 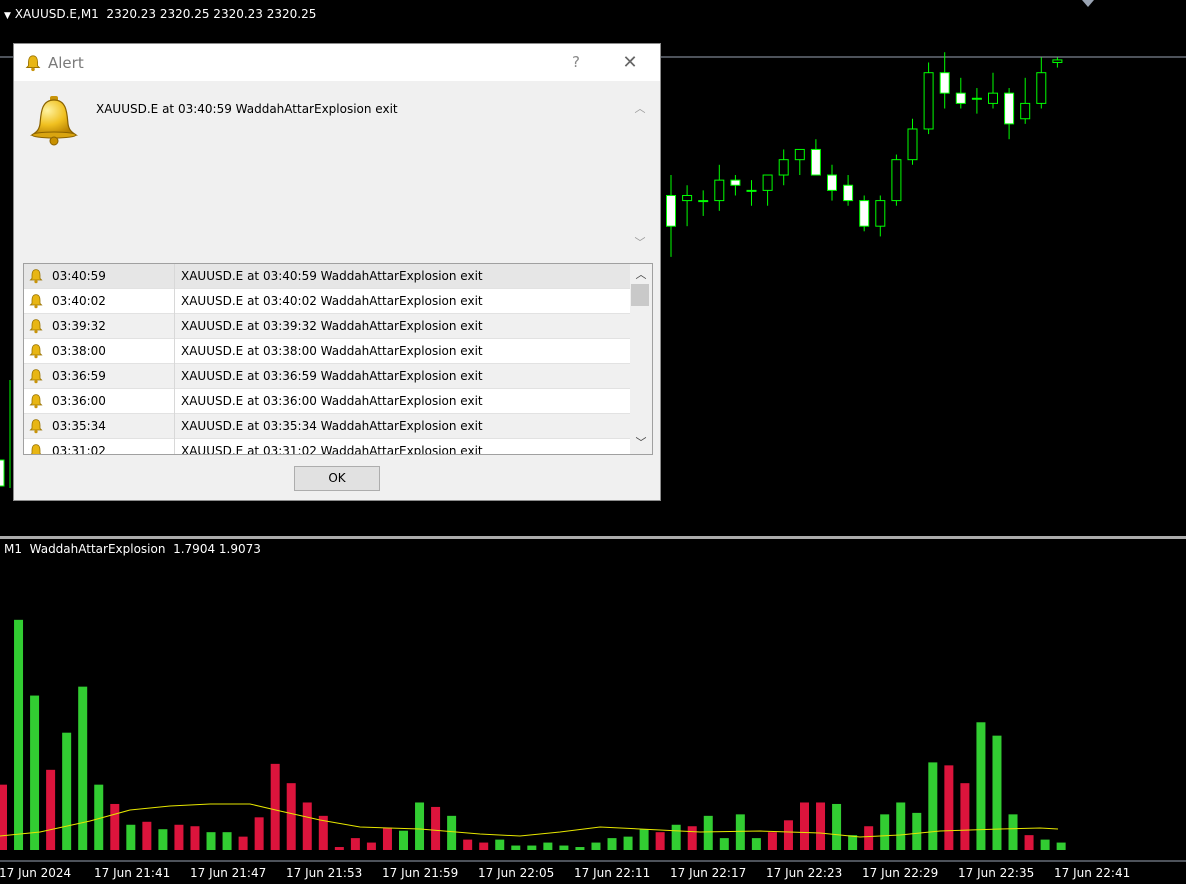 I want to click on time-axis-label: 17 Jun 22:05, so click(x=516, y=873).